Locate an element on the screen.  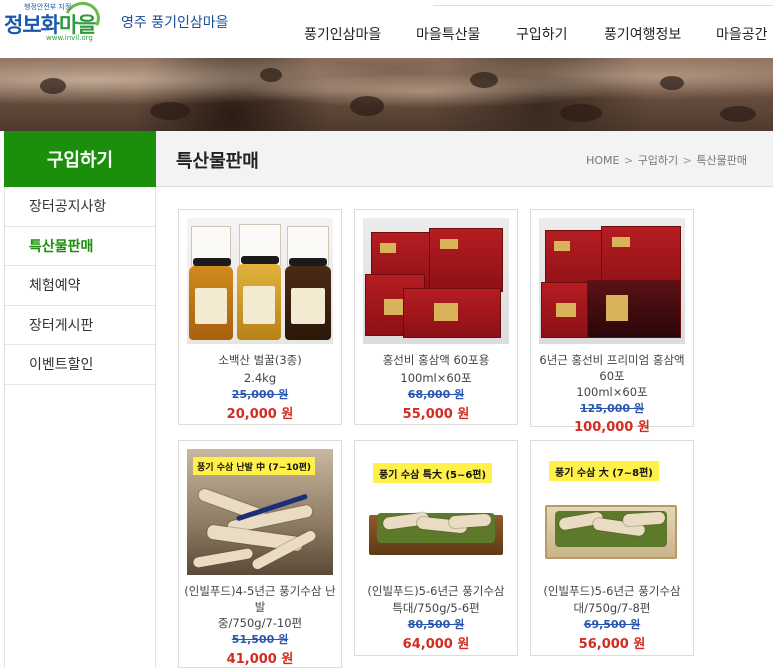
nav-item-space: 마을공간 is located at coordinates (742, 34).